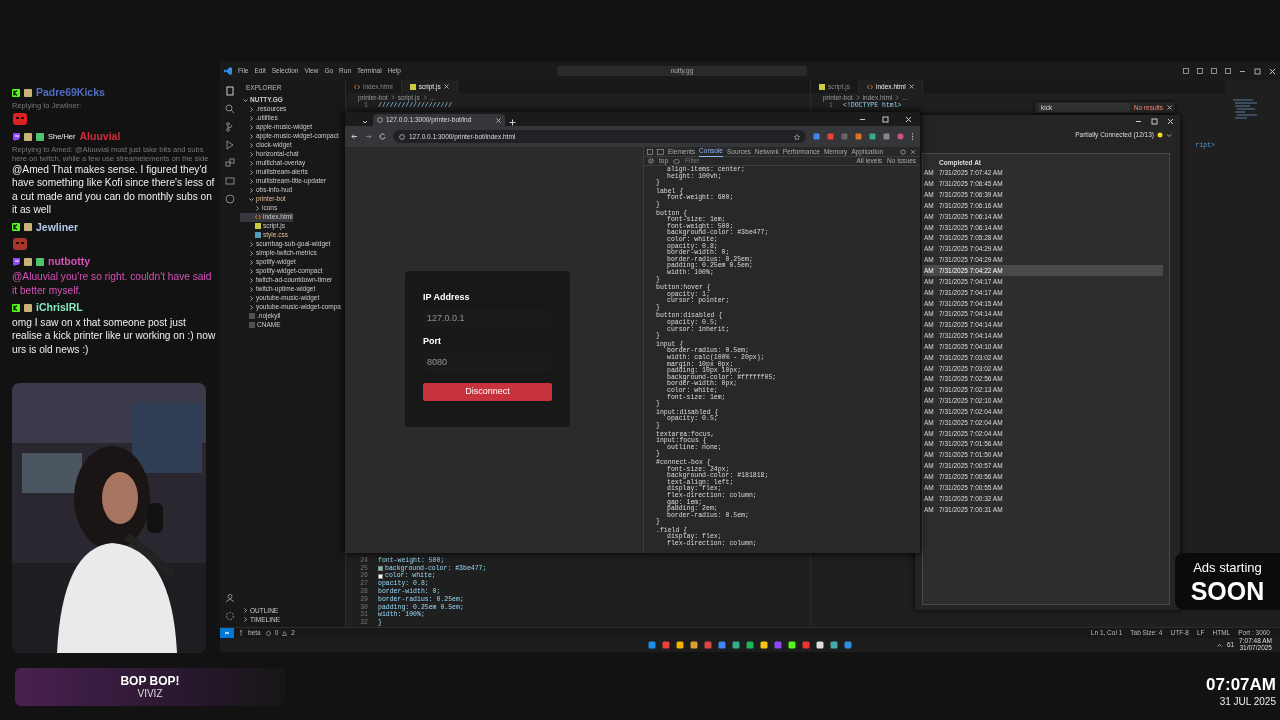 The width and height of the screenshot is (1280, 720). What do you see at coordinates (258, 235) in the screenshot?
I see `style-file-icon` at bounding box center [258, 235].